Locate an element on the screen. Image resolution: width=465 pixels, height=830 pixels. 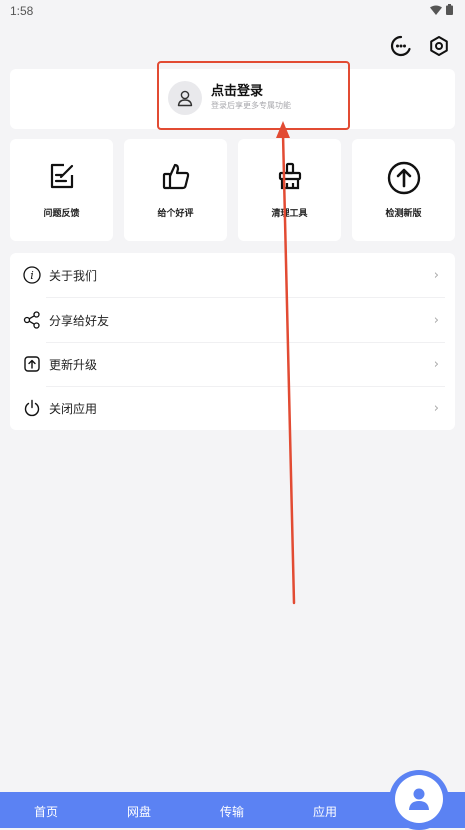
tool-feedback: 问题反馈 is located at coordinates (61, 190).